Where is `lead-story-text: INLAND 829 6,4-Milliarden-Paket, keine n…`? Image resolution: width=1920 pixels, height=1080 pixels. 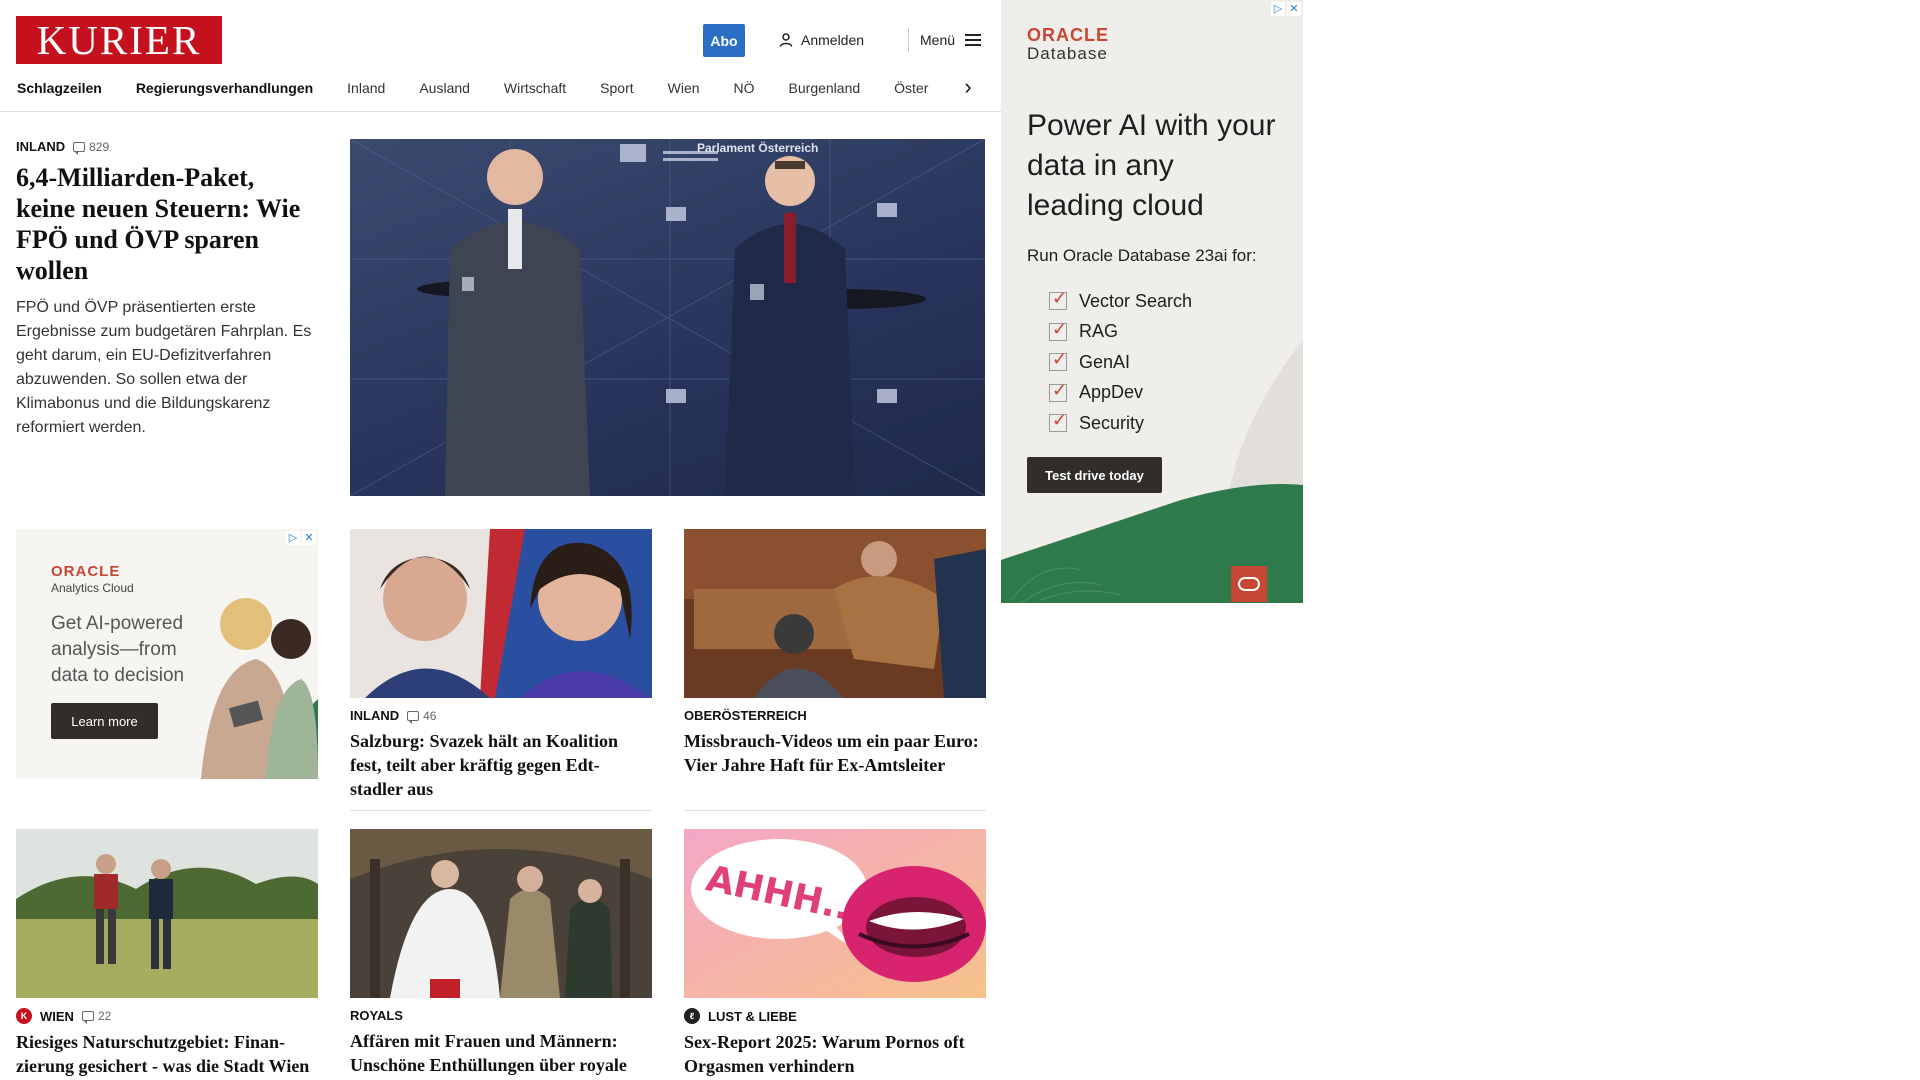 lead-story-text: INLAND 829 6,4-Milliarden-Paket, keine n… is located at coordinates (166, 289).